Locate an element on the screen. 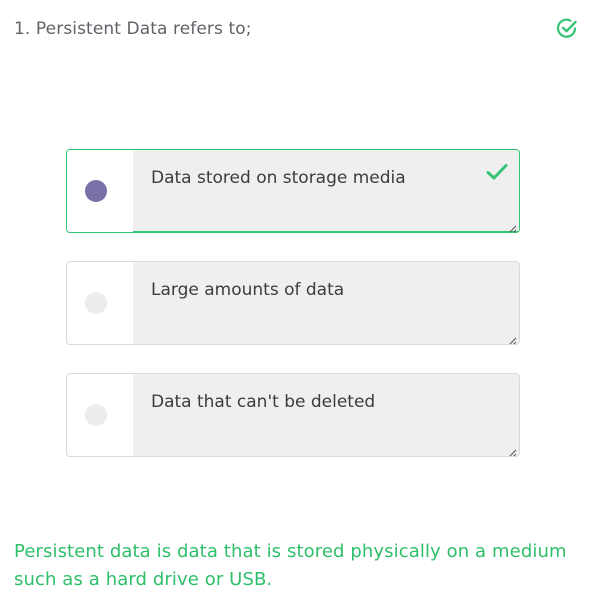 This screenshot has height=598, width=599. answer-label: Data stored on storage media is located at coordinates (278, 178).